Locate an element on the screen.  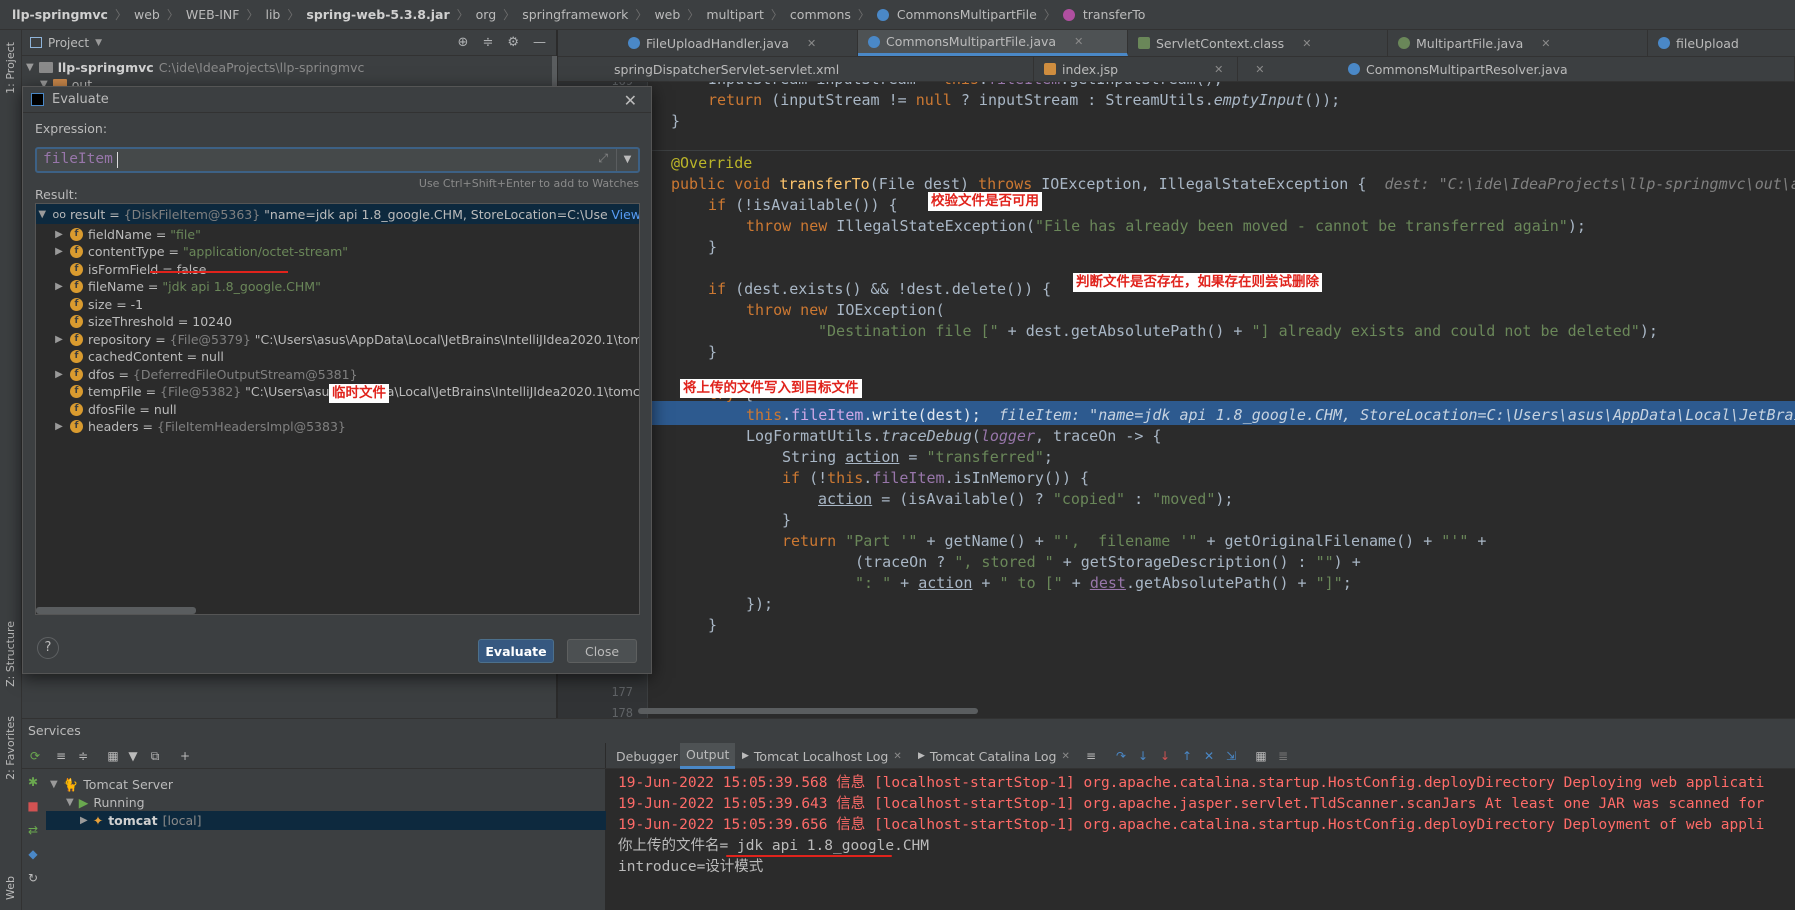
watches-hint: Use Ctrl+Shift+Enter to add to Watches is located at coordinates (528, 183).